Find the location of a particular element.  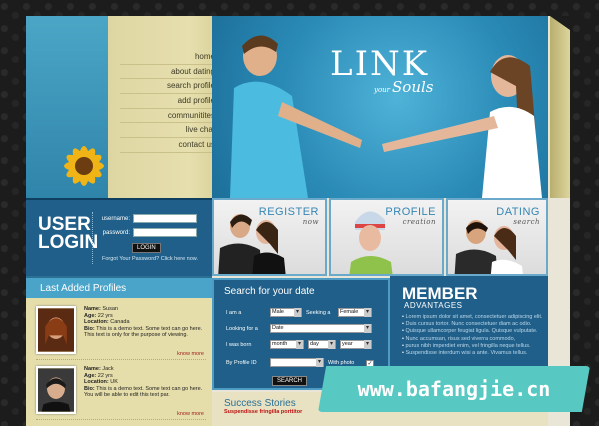

nav-communities: communitites is located at coordinates (172, 116).